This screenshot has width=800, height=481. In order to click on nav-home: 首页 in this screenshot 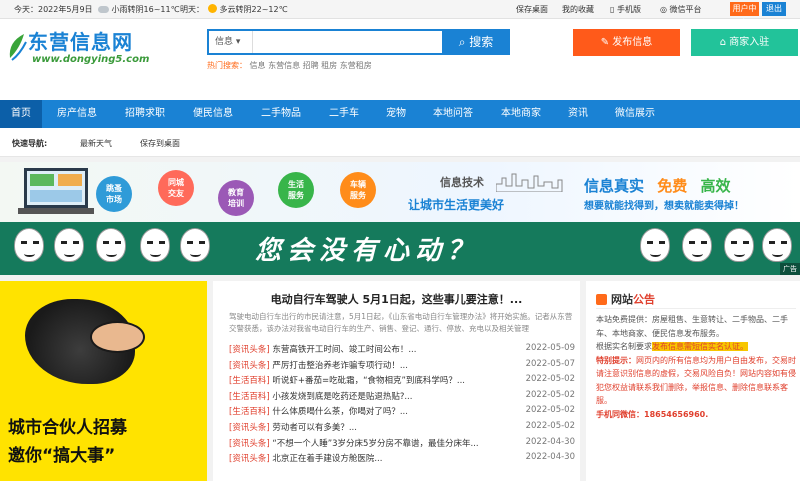, I will do `click(21, 114)`.